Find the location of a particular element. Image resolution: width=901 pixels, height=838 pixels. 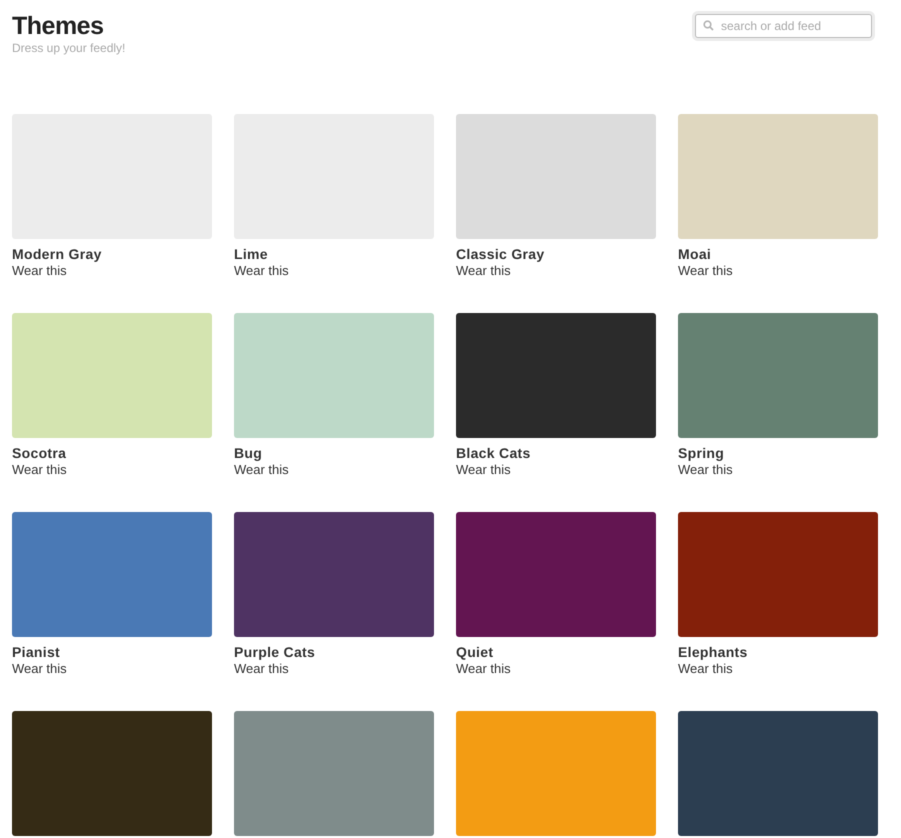

search-icon is located at coordinates (708, 25).